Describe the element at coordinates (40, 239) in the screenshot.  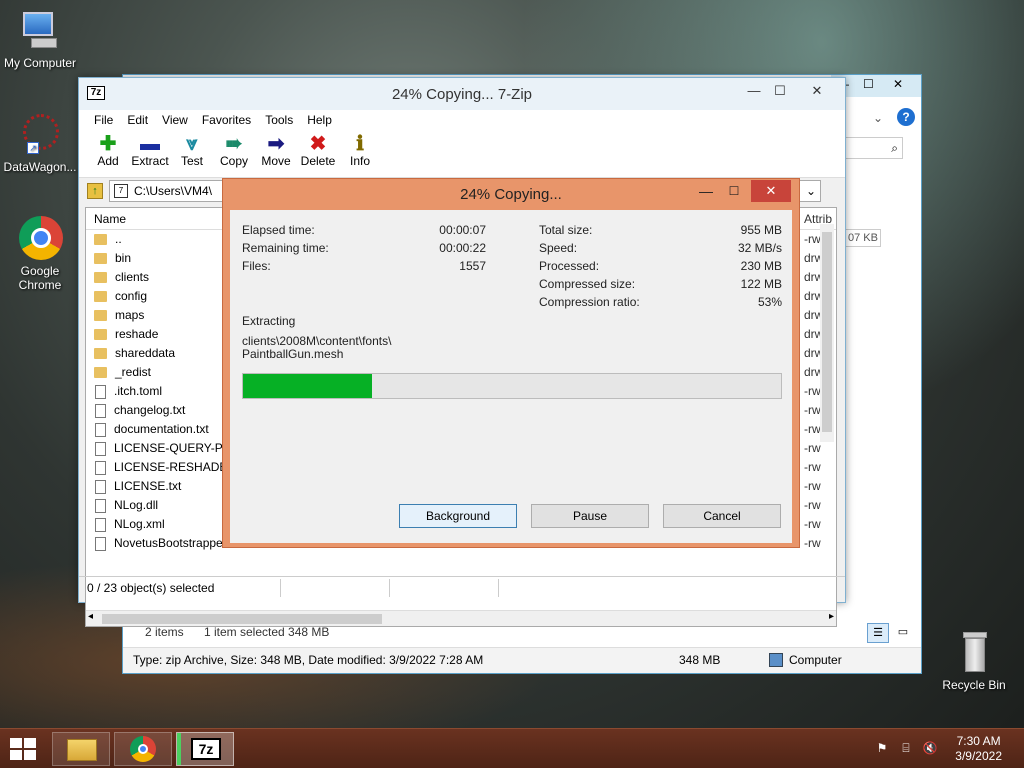
I see `chrome-icon` at that location.